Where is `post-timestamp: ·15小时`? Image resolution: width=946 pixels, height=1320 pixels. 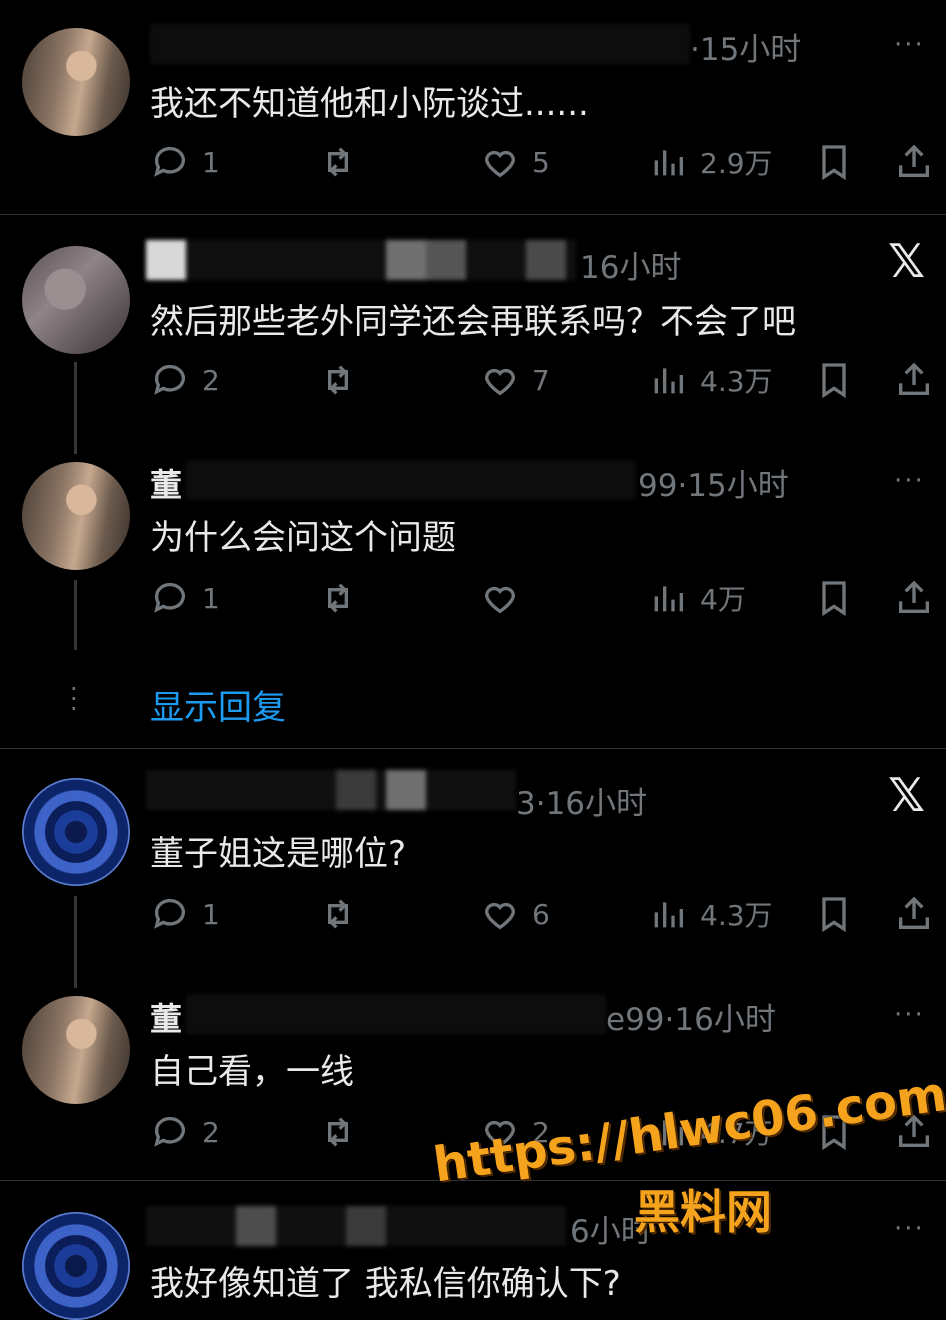 post-timestamp: ·15小时 is located at coordinates (746, 50).